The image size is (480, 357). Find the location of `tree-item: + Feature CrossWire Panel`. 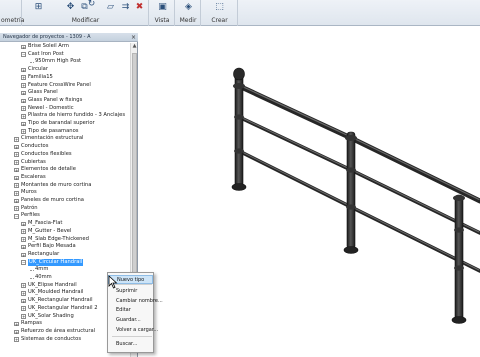

tree-item: + Feature CrossWire Panel is located at coordinates (65, 86).